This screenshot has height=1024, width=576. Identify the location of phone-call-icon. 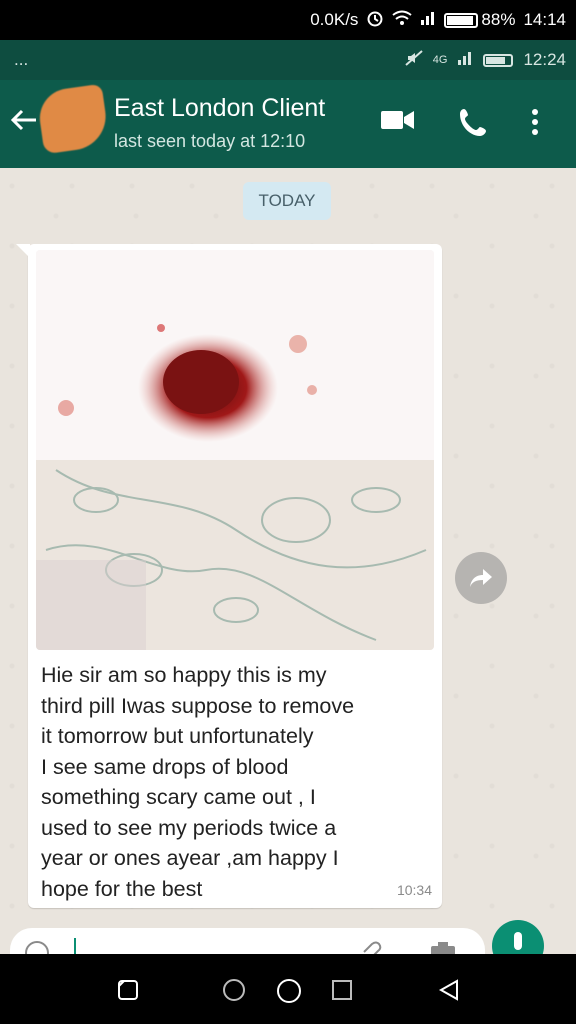
(474, 124).